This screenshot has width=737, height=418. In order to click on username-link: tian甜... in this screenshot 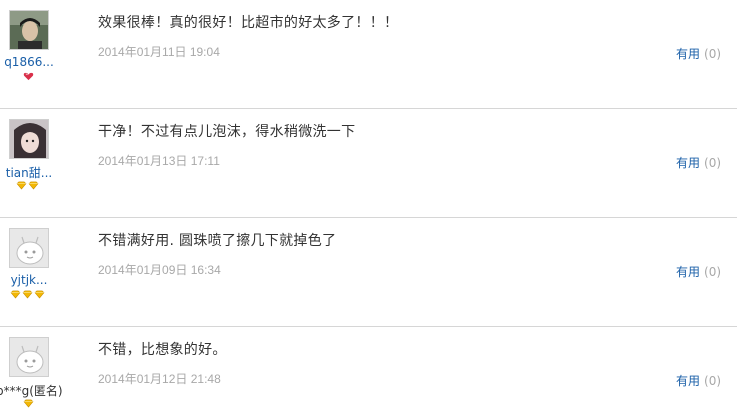, I will do `click(29, 172)`.